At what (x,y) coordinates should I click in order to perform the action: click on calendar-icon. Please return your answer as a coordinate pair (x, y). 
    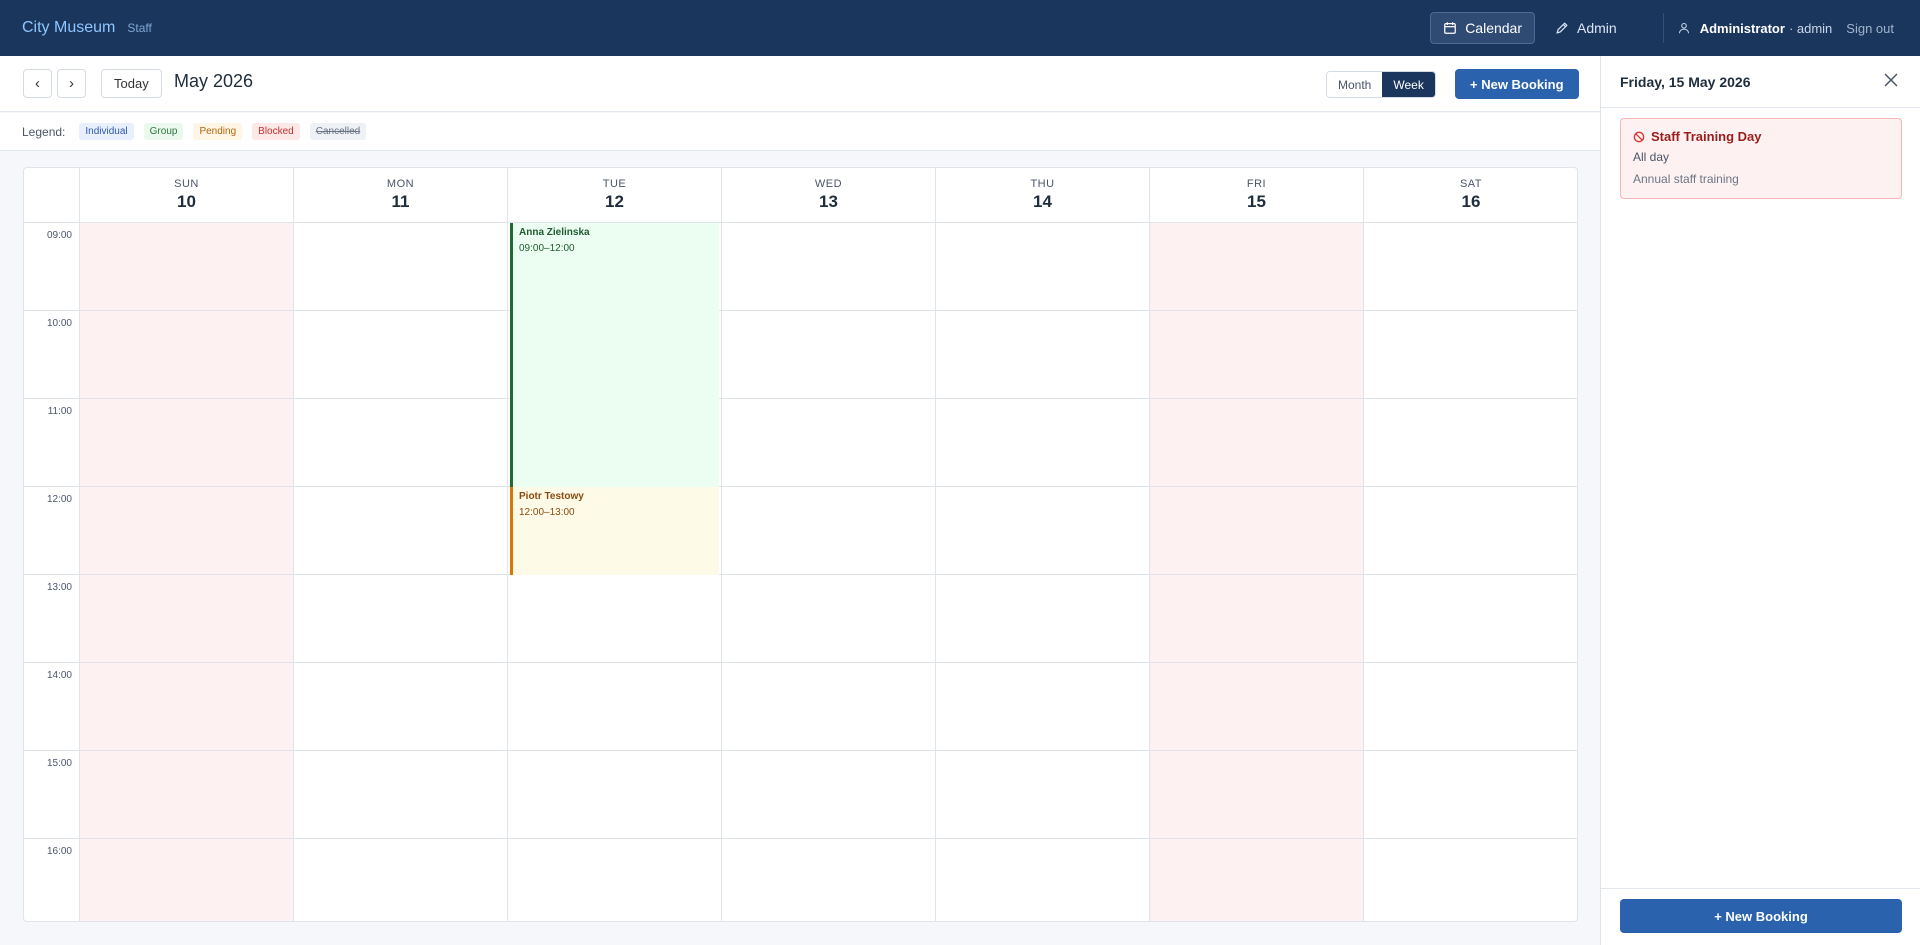
    Looking at the image, I should click on (1450, 28).